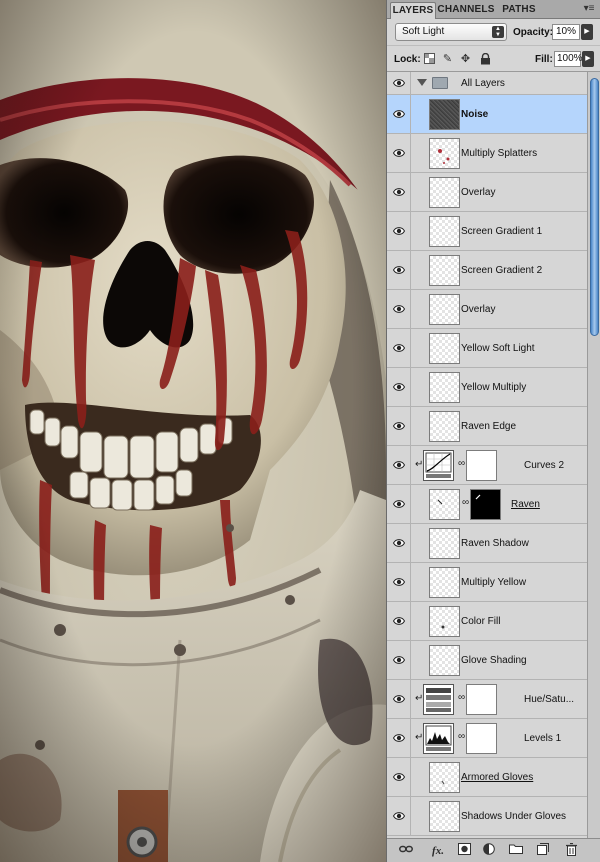 This screenshot has width=600, height=862. I want to click on layer-name: Raven Edge, so click(489, 426).